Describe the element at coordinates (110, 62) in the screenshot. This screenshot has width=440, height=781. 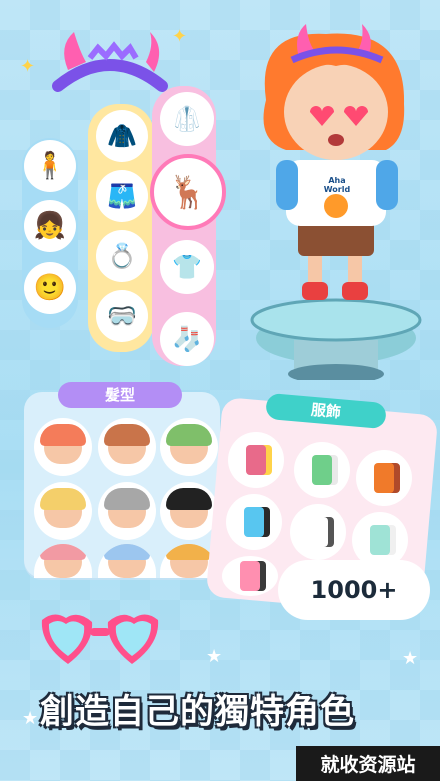
I see `horn-headband-icon` at that location.